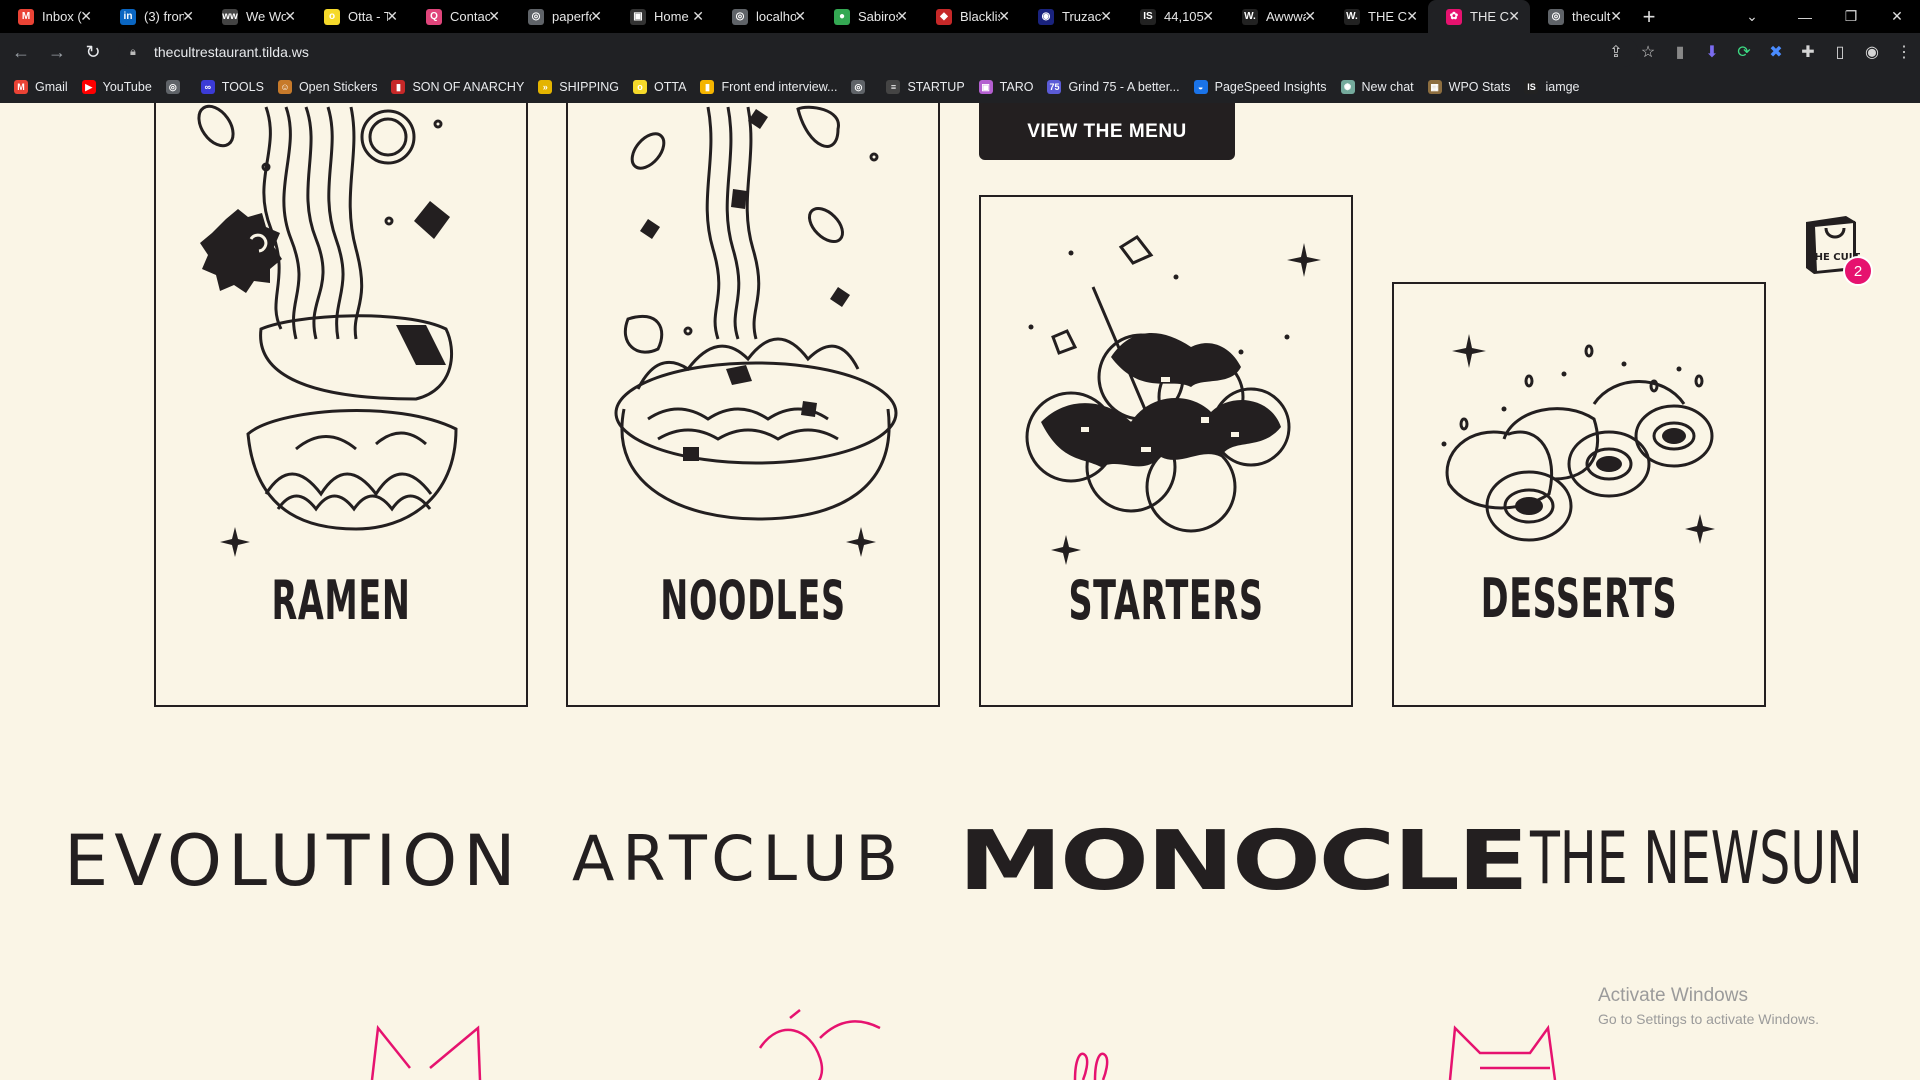  Describe the element at coordinates (1649, 16) in the screenshot. I see `new-tab-button: +` at that location.